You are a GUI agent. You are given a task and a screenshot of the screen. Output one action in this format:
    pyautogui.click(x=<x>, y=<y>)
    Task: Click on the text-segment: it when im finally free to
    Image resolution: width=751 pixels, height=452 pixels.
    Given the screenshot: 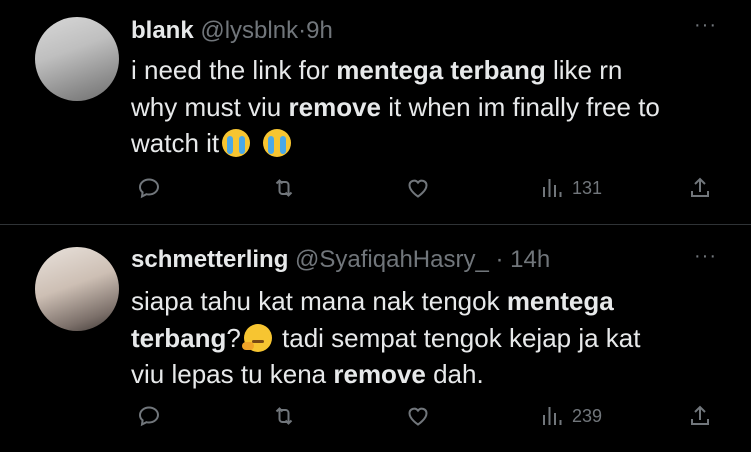 What is the action you would take?
    pyautogui.click(x=520, y=106)
    